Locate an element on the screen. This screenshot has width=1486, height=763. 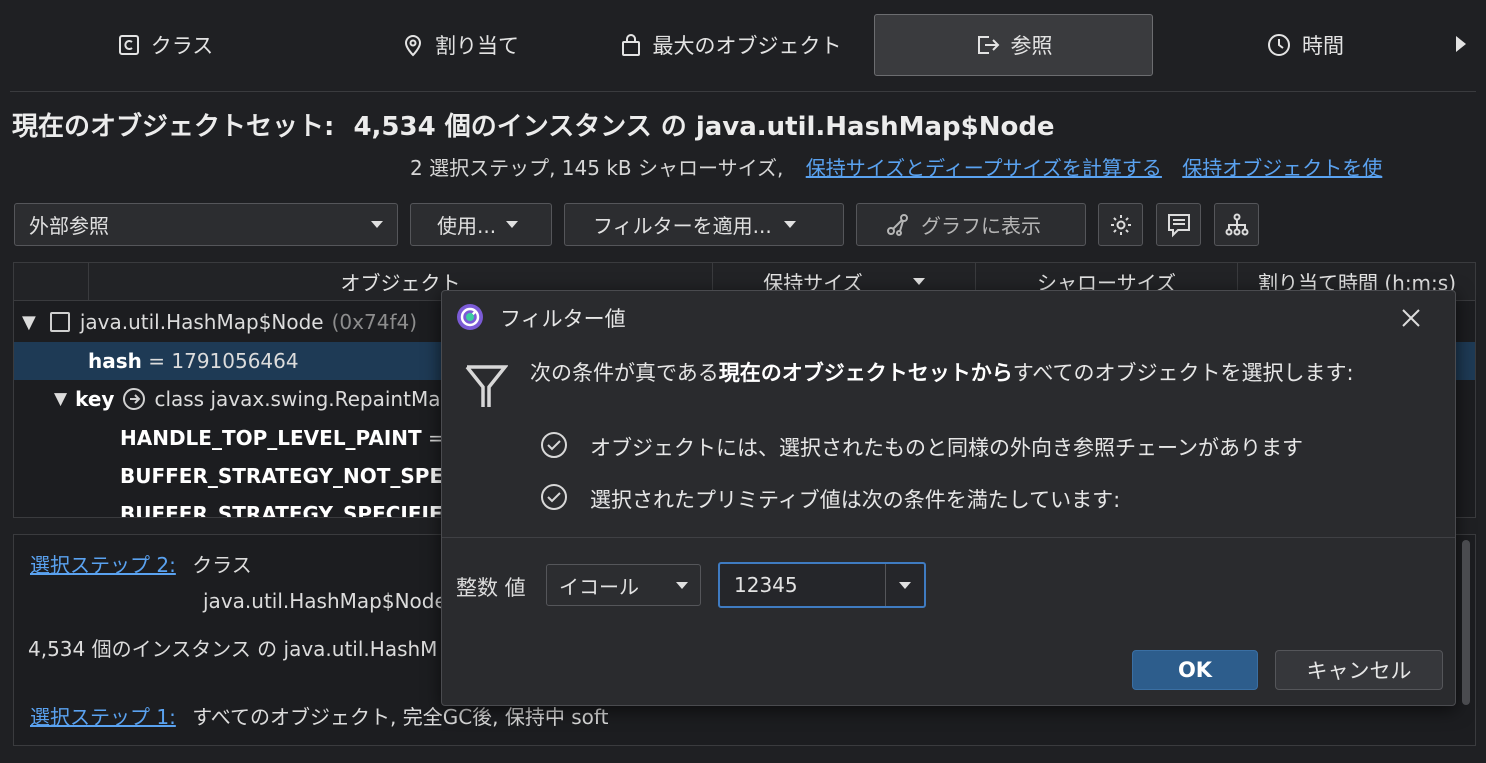
app-logo-icon is located at coordinates (470, 317).